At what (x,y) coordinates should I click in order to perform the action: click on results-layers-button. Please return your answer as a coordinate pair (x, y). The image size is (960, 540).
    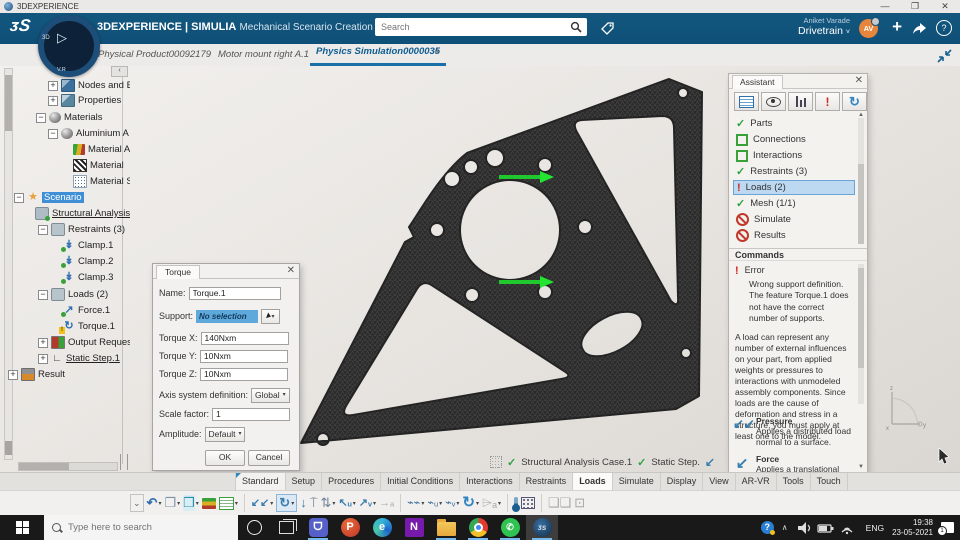
    Looking at the image, I should click on (208, 503).